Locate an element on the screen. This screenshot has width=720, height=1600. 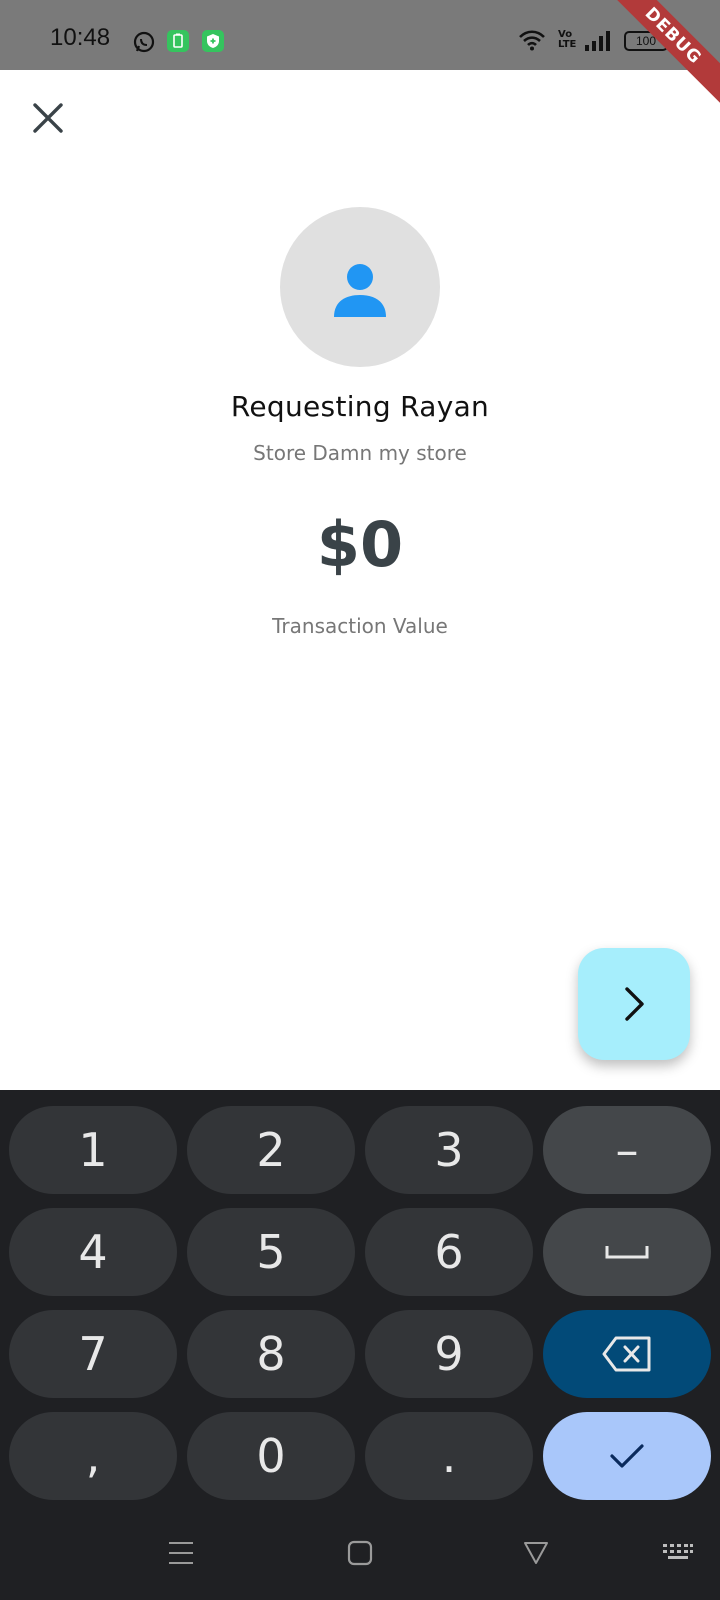
close-button is located at coordinates (48, 118).